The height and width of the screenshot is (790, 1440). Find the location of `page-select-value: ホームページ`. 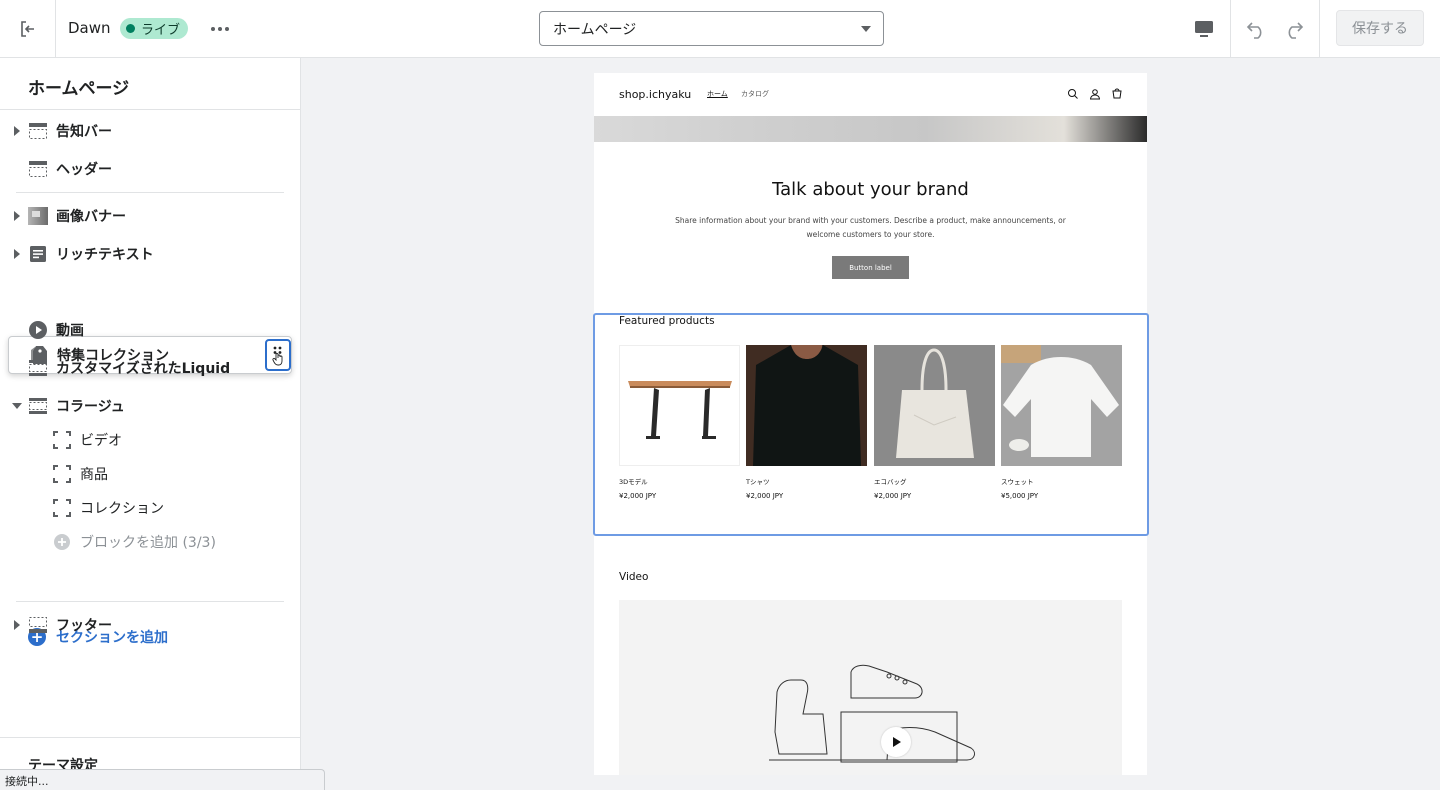

page-select-value: ホームページ is located at coordinates (595, 29).